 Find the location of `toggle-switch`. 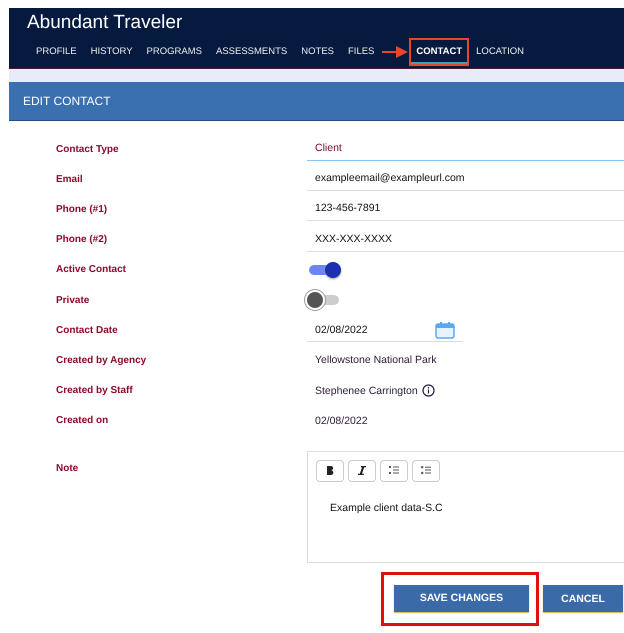

toggle-switch is located at coordinates (324, 269).